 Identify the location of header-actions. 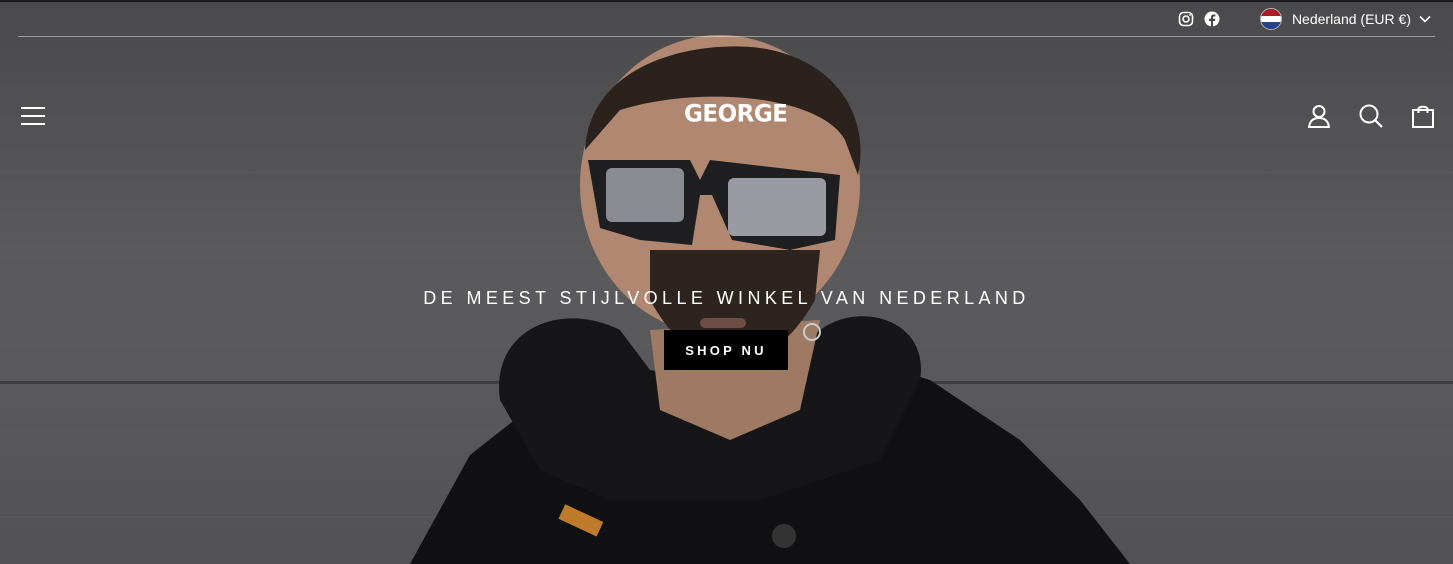
(1371, 118).